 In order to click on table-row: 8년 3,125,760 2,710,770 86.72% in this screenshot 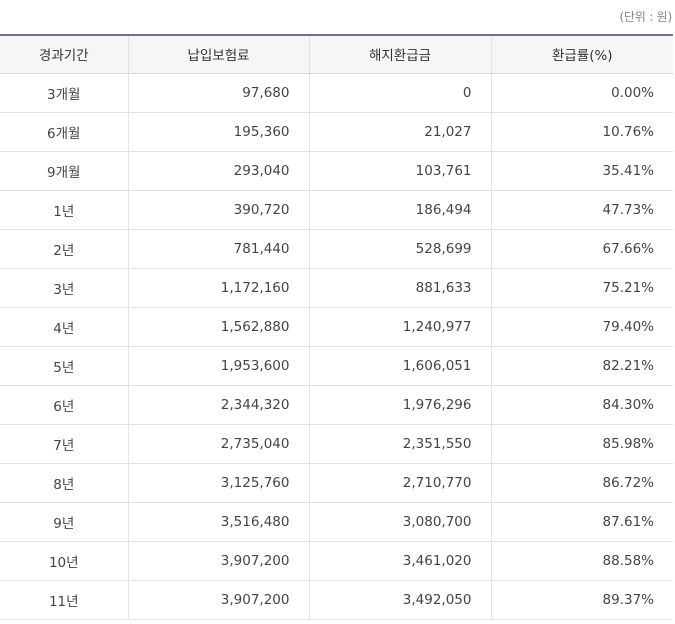, I will do `click(336, 483)`.